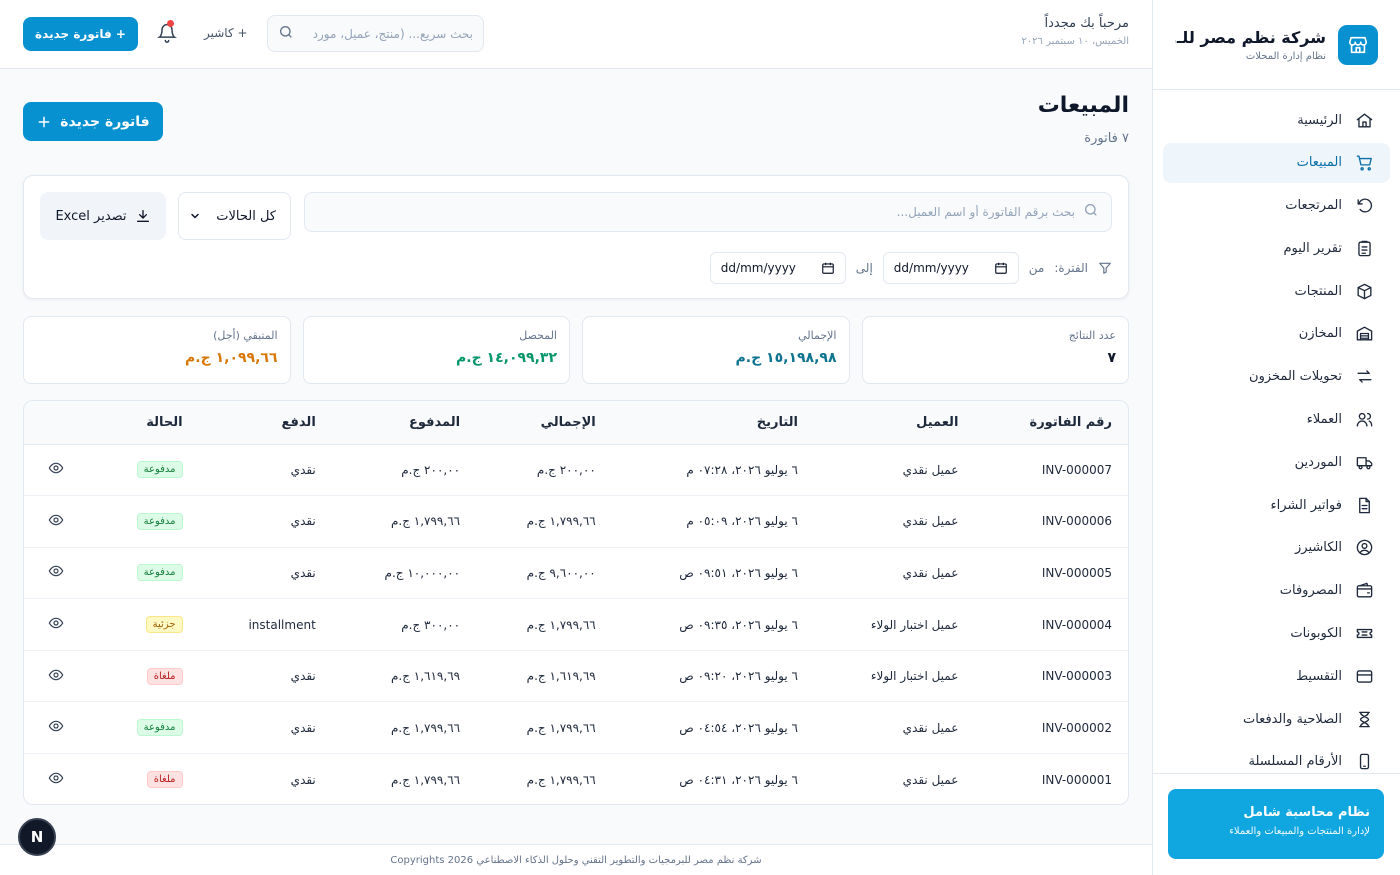 The height and width of the screenshot is (875, 1400). Describe the element at coordinates (1276, 762) in the screenshot. I see `sidebar-item-15: الأرقام المسلسلة` at that location.